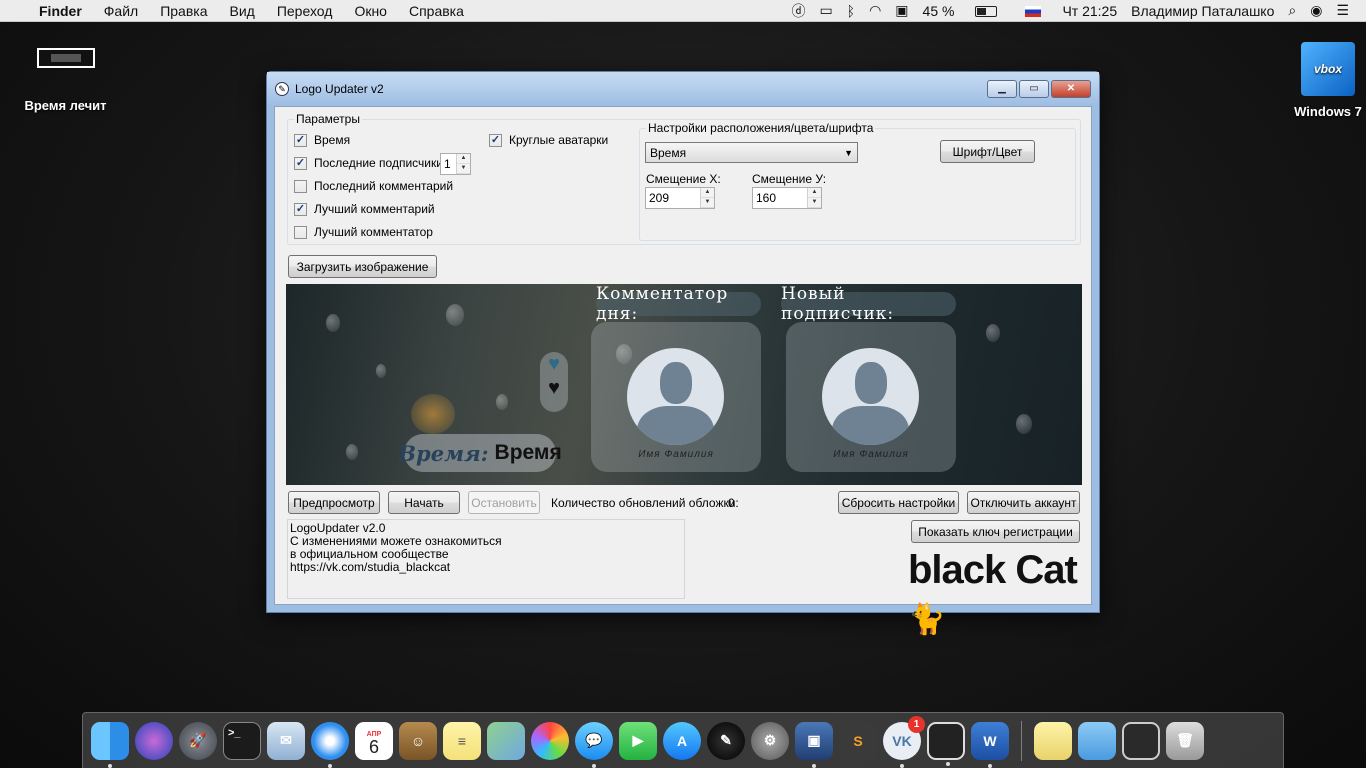  I want to click on close-button: ✕, so click(1071, 89).